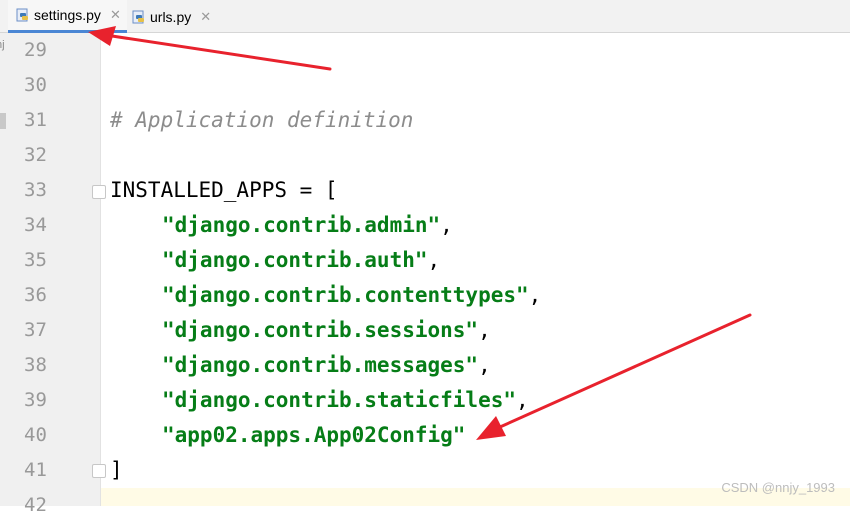 Image resolution: width=850 pixels, height=523 pixels. I want to click on arrow-to-settings-tab, so click(210, 48).